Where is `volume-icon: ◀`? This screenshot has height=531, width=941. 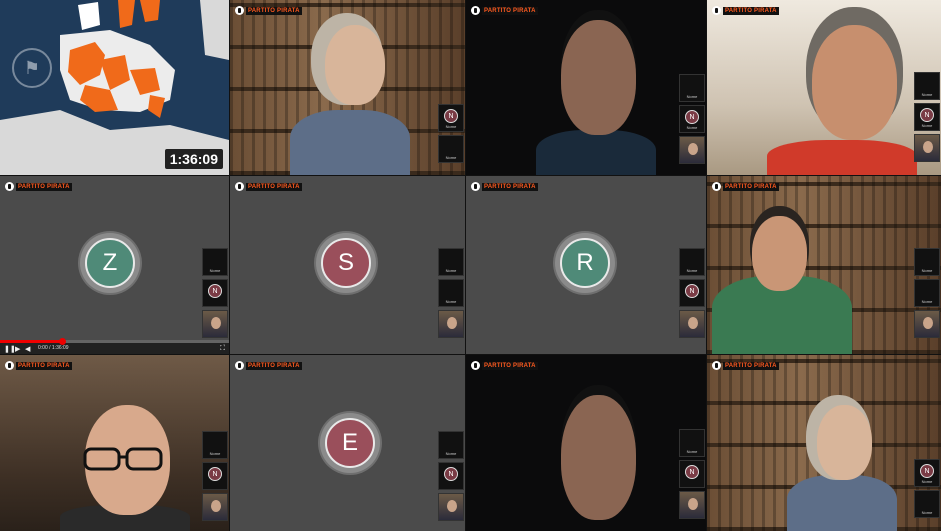 volume-icon: ◀ is located at coordinates (27, 349).